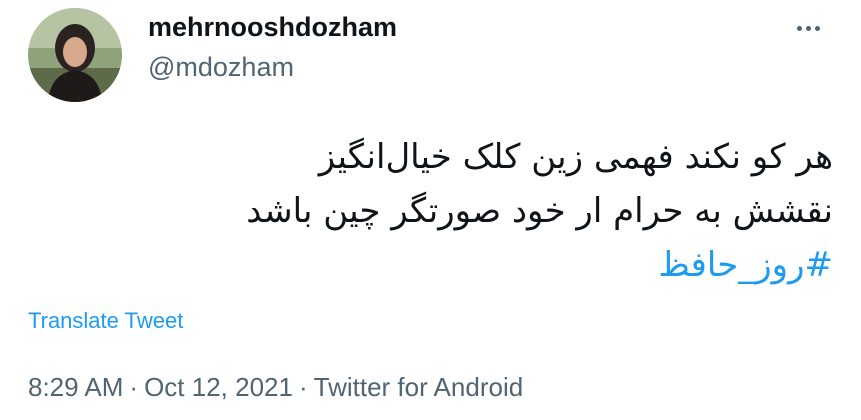 This screenshot has height=420, width=861. Describe the element at coordinates (433, 265) in the screenshot. I see `tweet-text-line: #روز_حافظ` at that location.